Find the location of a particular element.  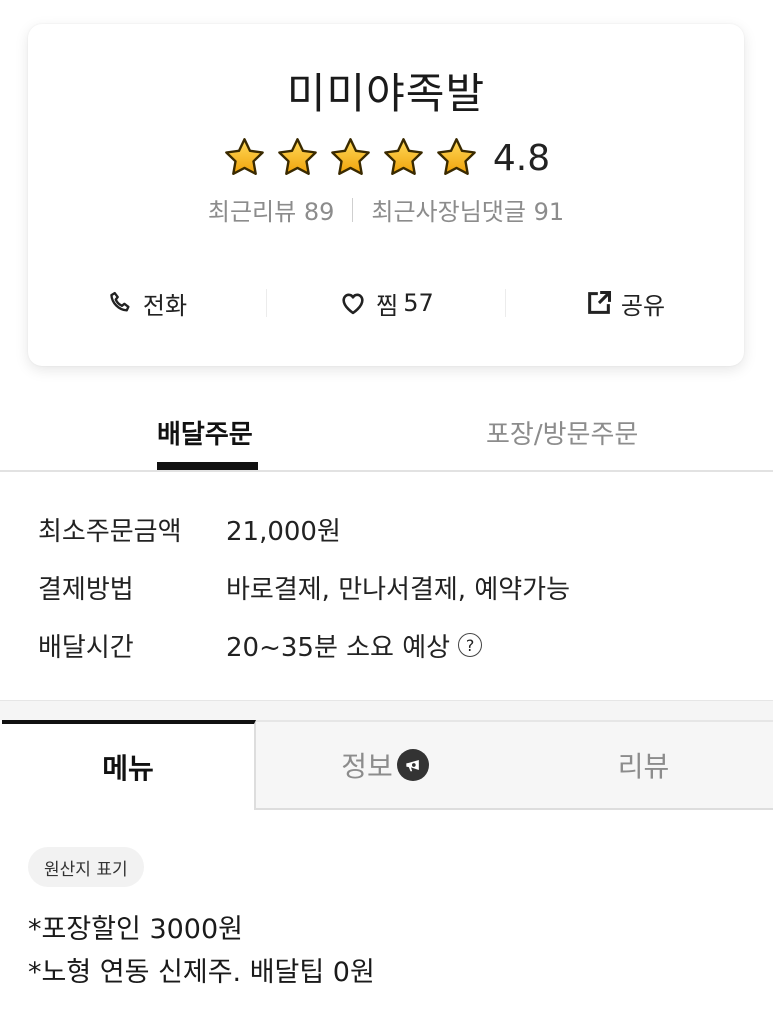

like-count: 57 is located at coordinates (418, 303).